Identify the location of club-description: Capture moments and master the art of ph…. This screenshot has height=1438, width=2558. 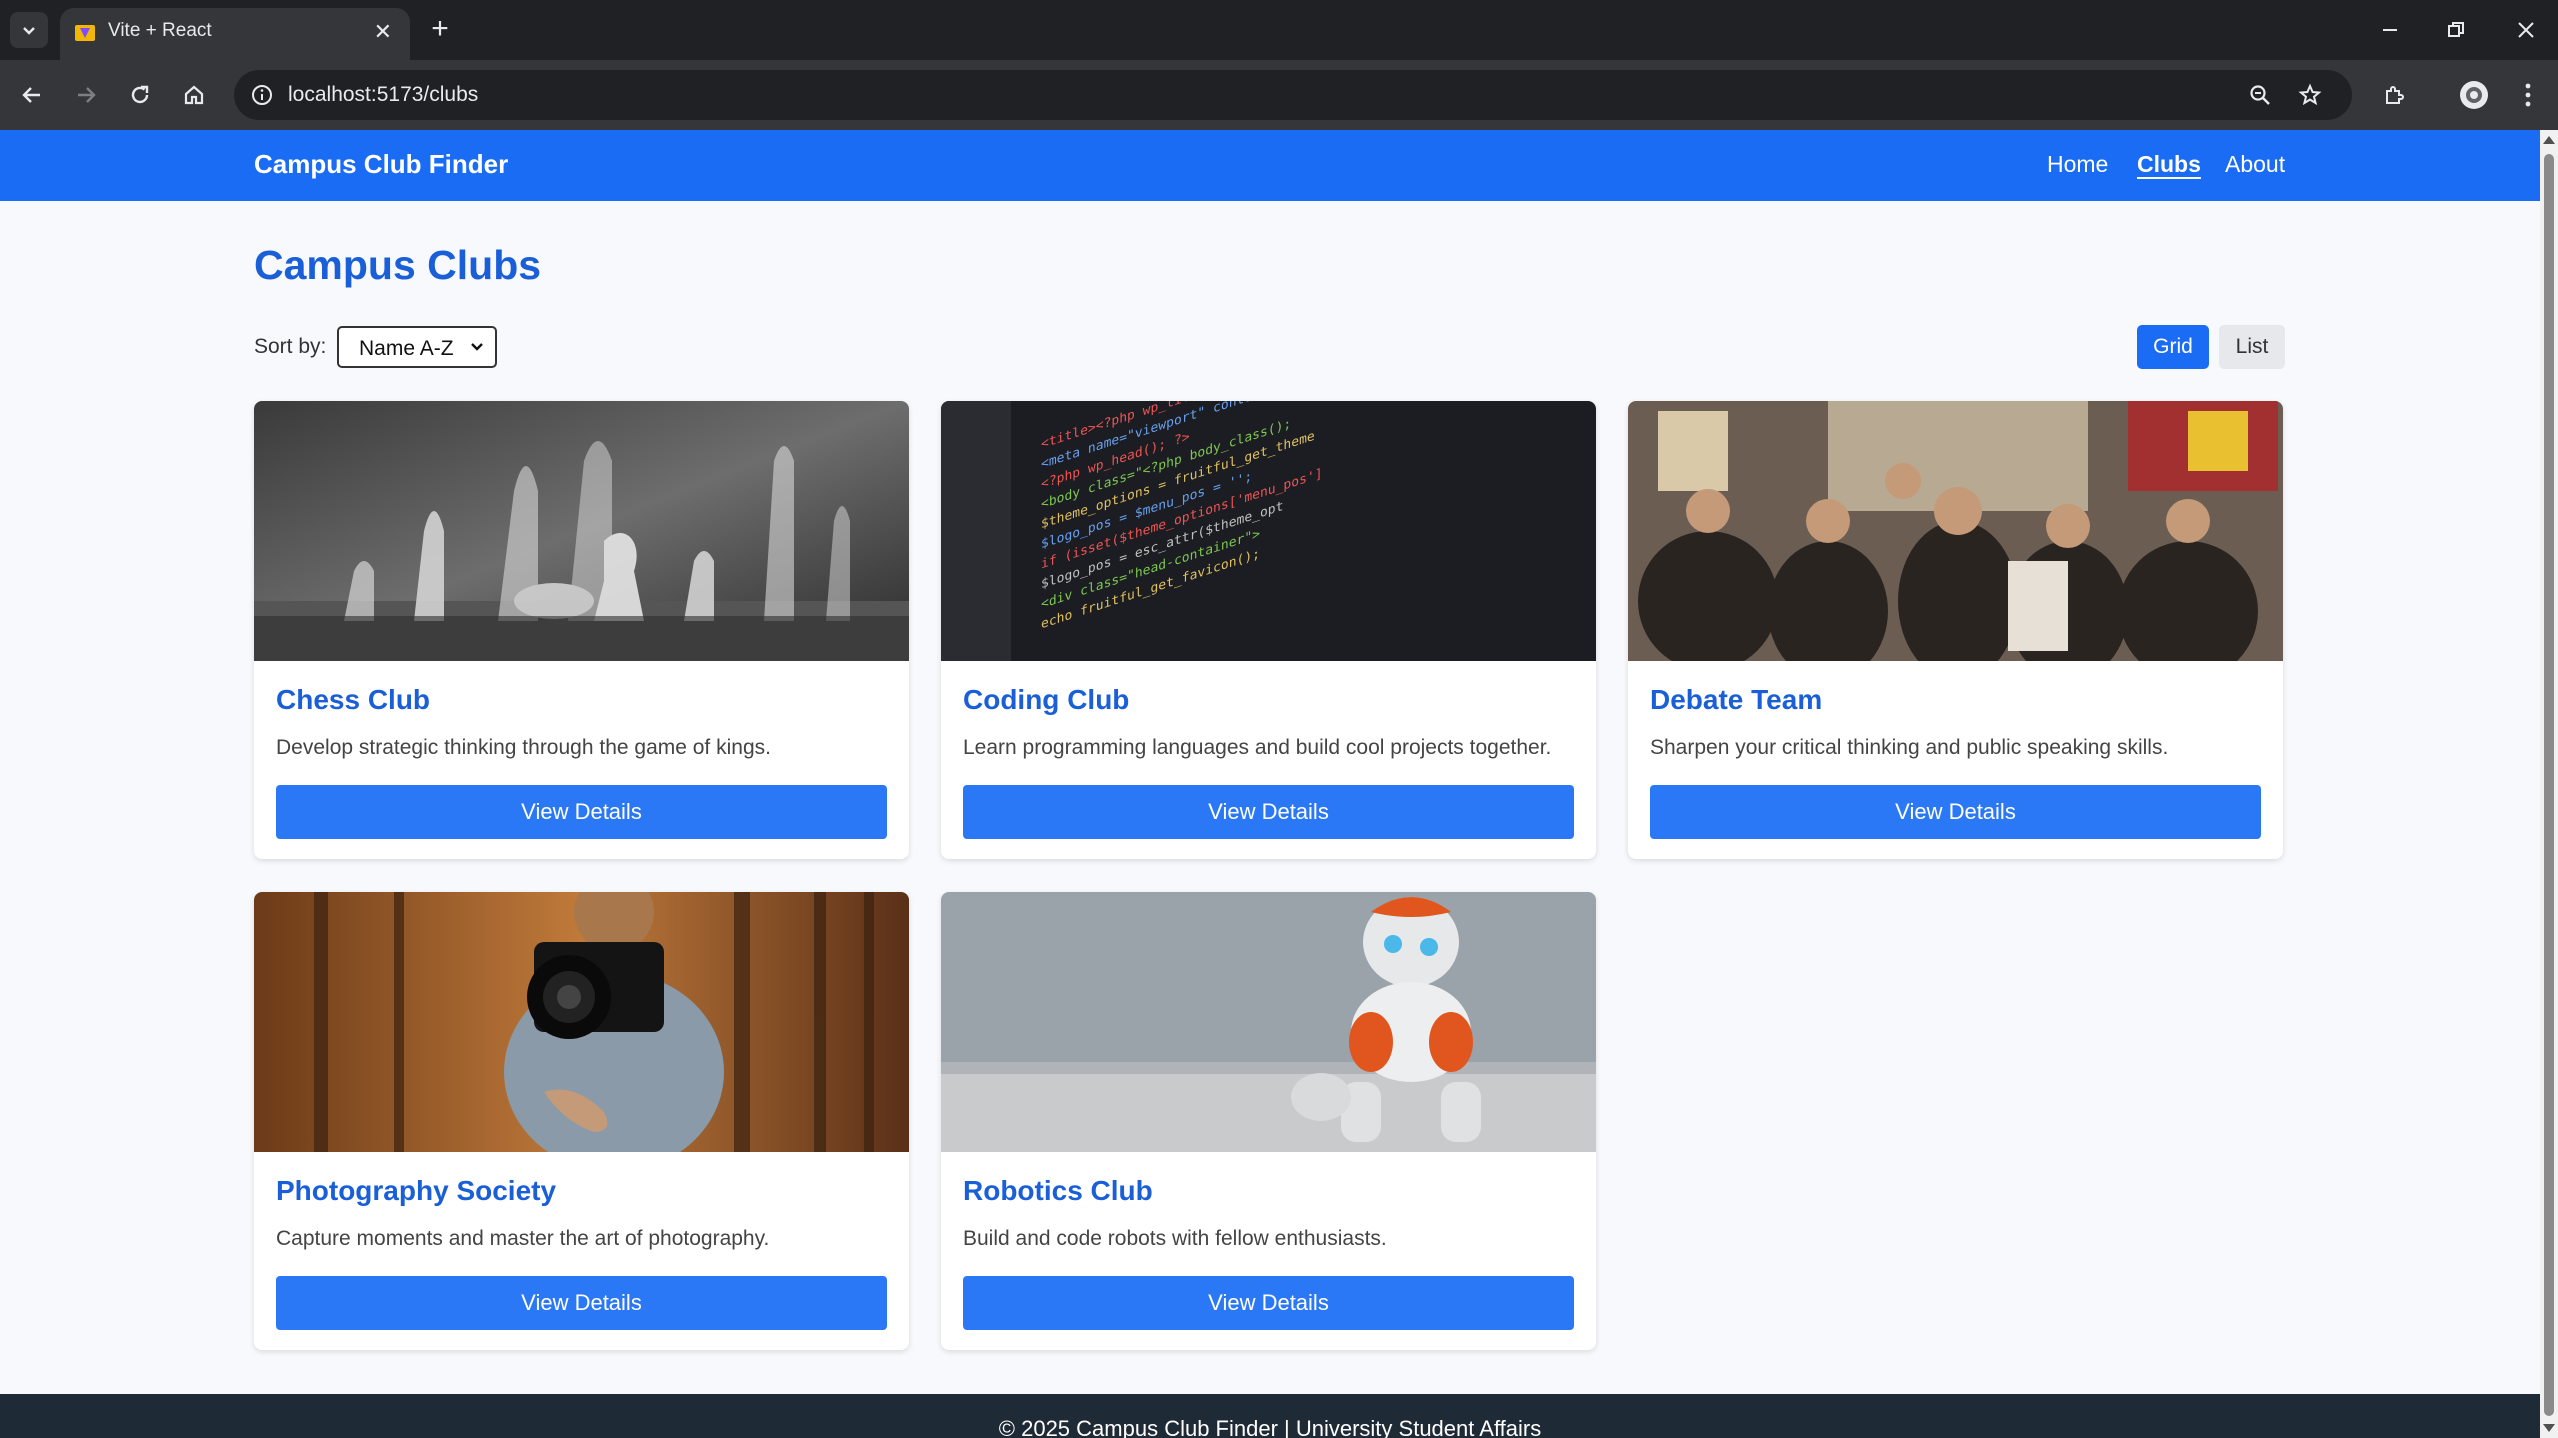
(523, 1238).